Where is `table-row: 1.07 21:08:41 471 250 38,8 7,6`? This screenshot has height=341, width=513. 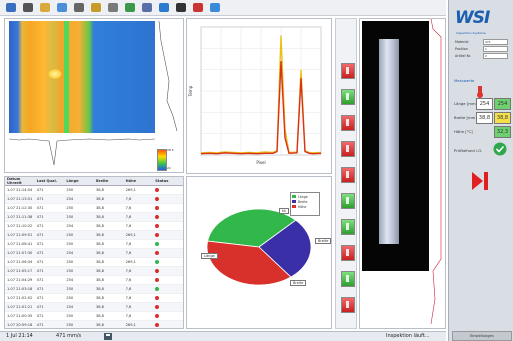 table-row: 1.07 21:08:41 471 250 38,8 7,6 is located at coordinates (94, 244).